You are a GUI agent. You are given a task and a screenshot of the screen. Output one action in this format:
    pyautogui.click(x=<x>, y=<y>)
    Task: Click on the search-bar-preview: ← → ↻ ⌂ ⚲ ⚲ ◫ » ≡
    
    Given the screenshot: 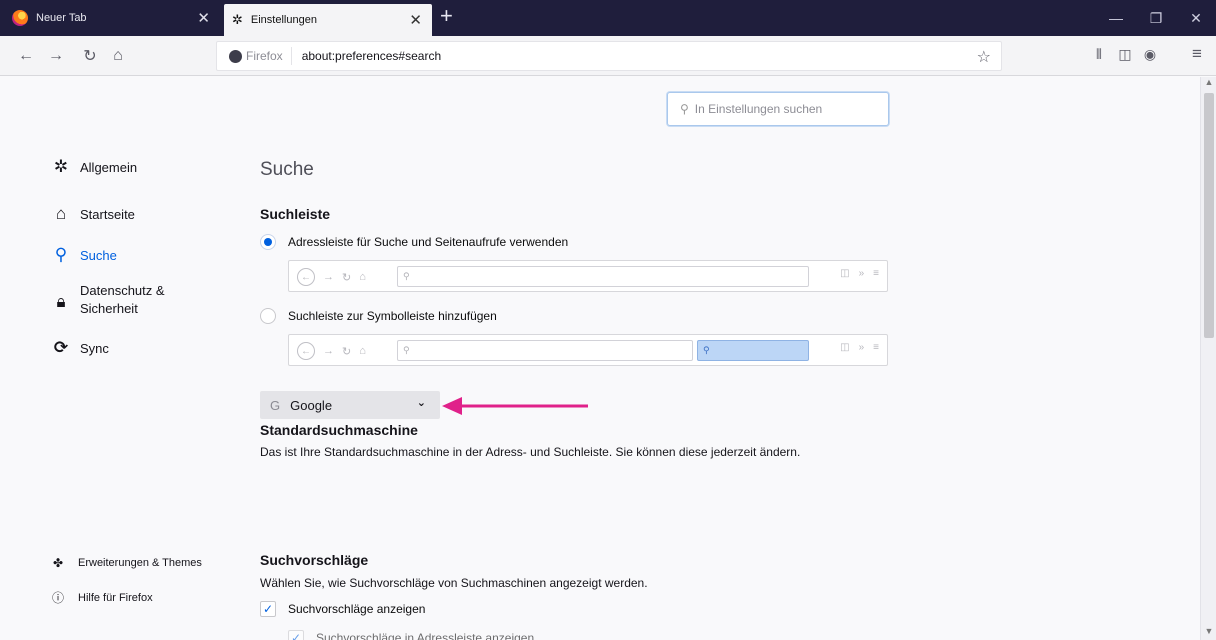 What is the action you would take?
    pyautogui.click(x=588, y=350)
    